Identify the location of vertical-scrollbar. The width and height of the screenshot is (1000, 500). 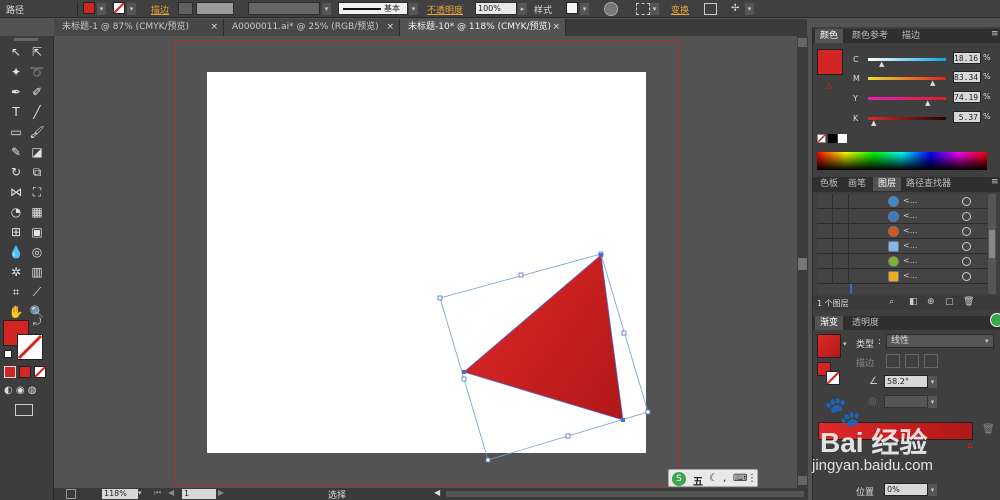
(802, 262).